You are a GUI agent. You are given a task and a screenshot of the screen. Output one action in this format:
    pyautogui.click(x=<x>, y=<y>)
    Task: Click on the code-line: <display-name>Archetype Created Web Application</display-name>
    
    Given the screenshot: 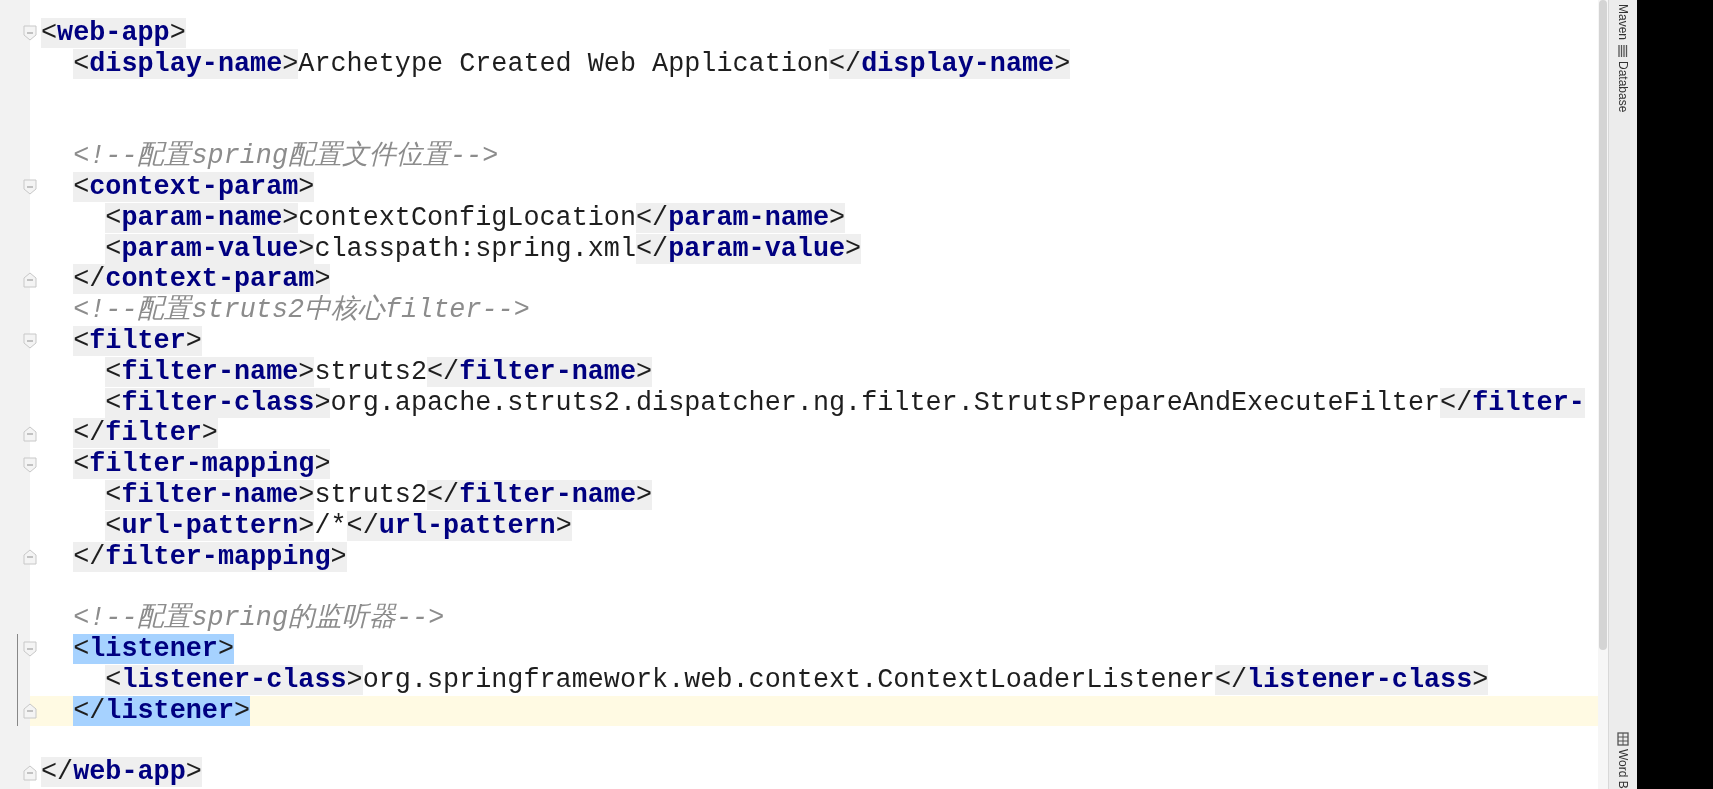 What is the action you would take?
    pyautogui.click(x=571, y=64)
    